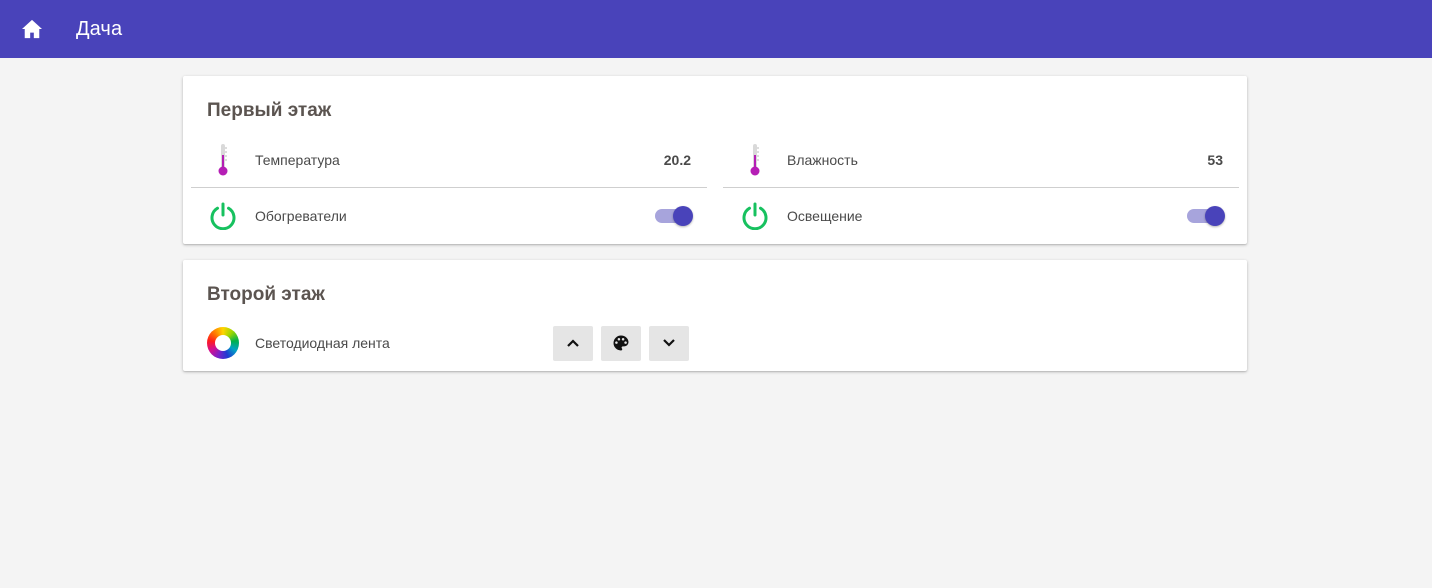  I want to click on brightness-up-button, so click(573, 343).